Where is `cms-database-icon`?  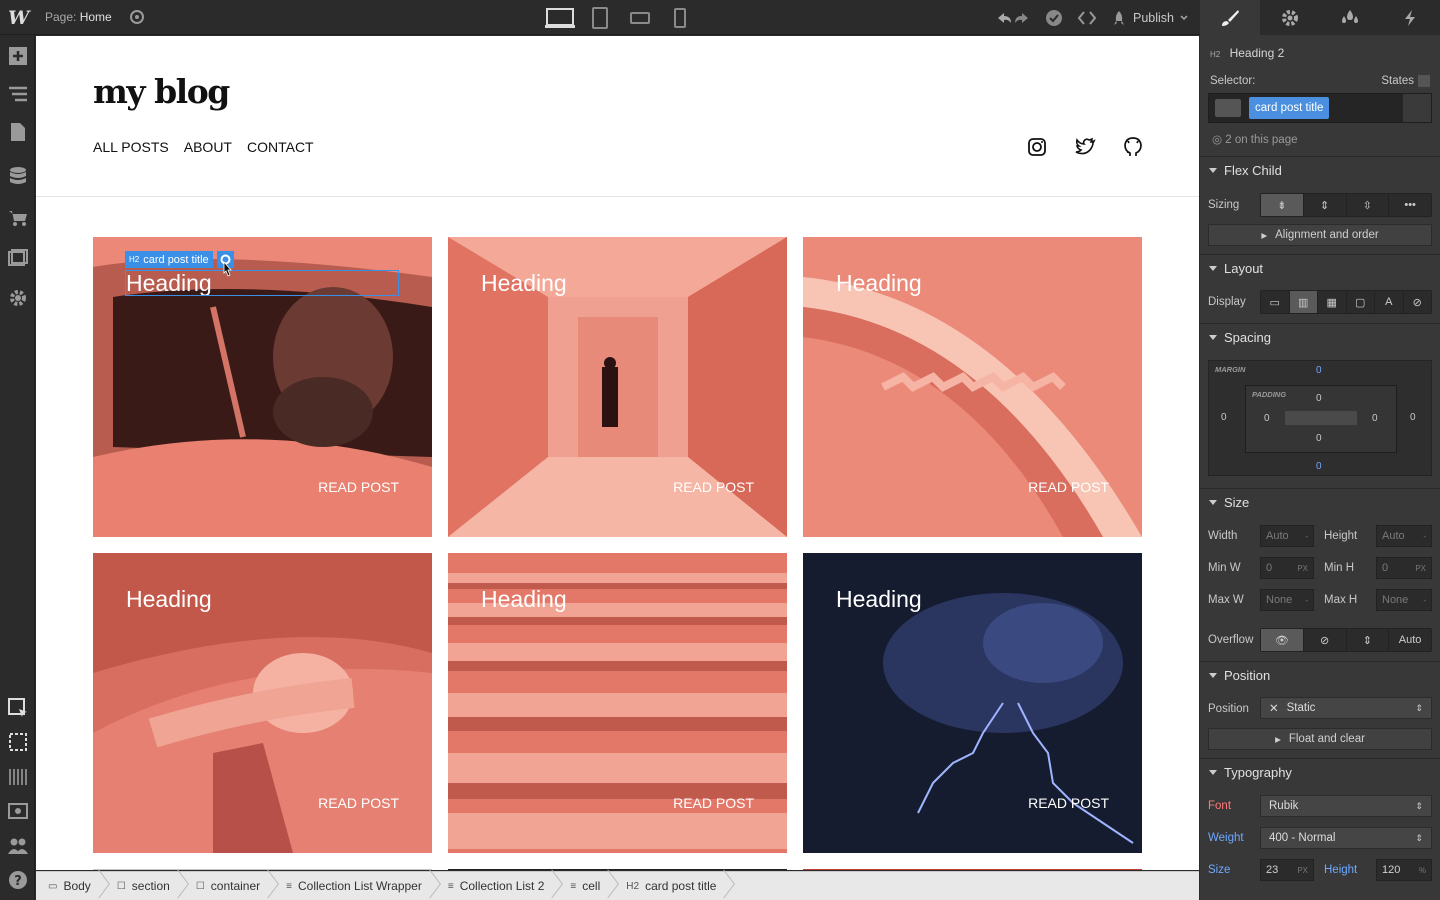
cms-database-icon is located at coordinates (17, 175).